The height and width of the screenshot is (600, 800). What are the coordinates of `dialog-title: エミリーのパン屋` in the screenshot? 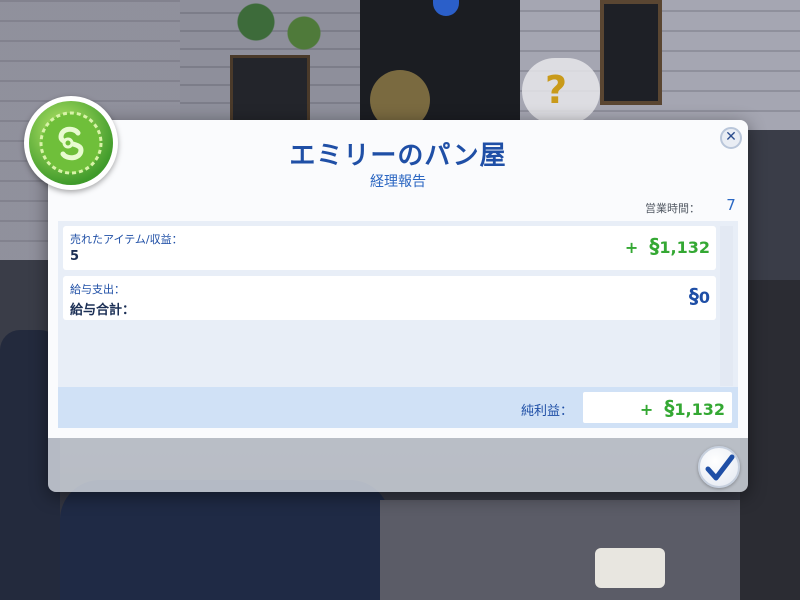 It's located at (398, 156).